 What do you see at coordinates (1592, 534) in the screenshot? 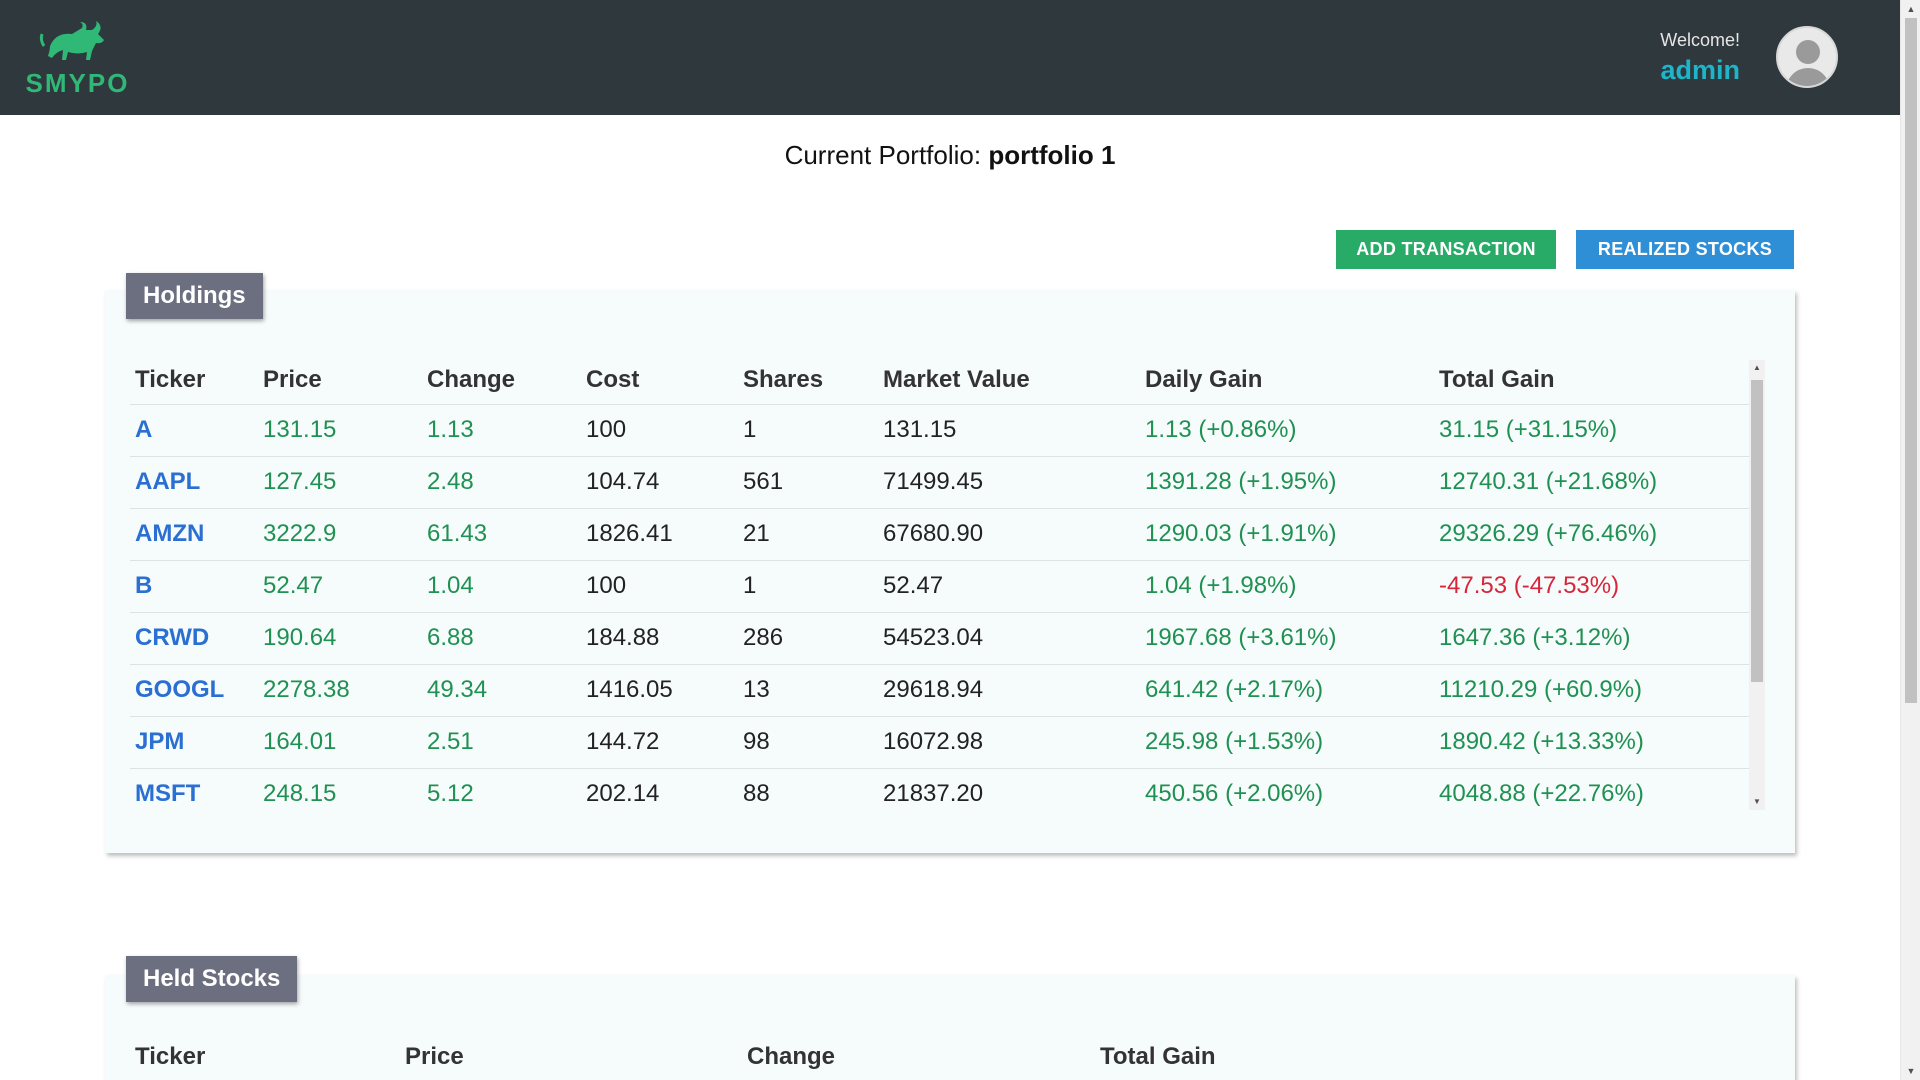
I see `total-gain-cell: 29326.29 (+76.46%)` at bounding box center [1592, 534].